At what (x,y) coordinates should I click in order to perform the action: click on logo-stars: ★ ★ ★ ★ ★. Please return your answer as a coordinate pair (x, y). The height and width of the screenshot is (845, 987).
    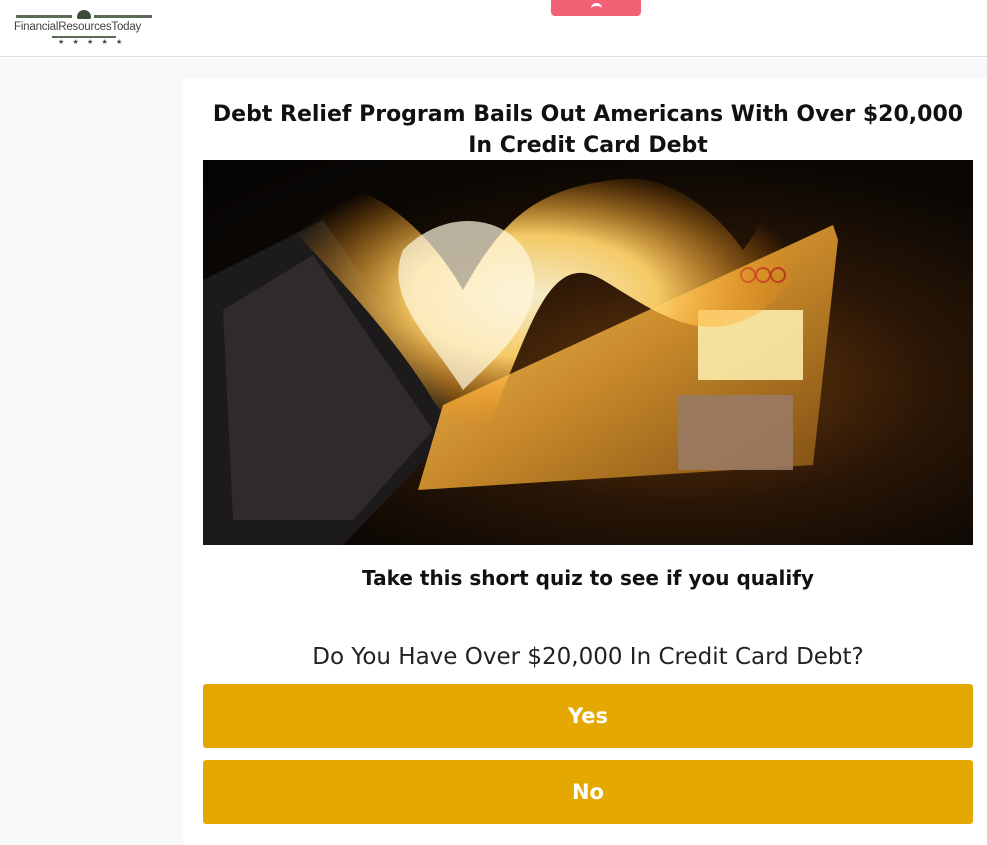
    Looking at the image, I should click on (92, 42).